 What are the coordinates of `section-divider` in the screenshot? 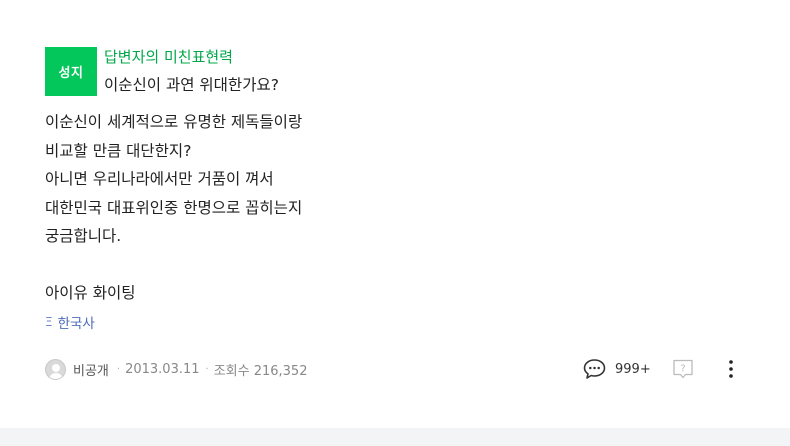 It's located at (395, 437).